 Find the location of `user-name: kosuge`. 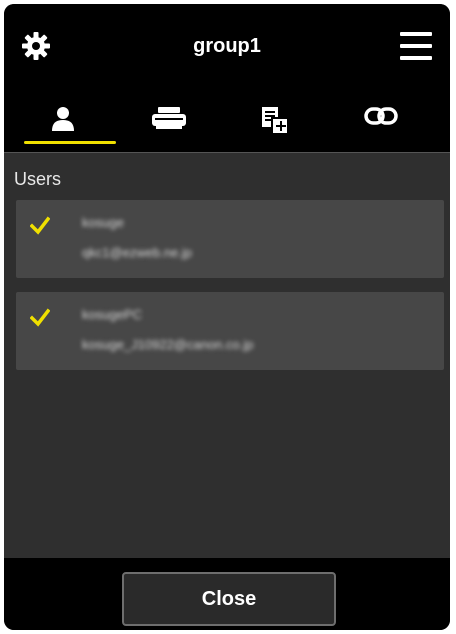

user-name: kosuge is located at coordinates (103, 222).